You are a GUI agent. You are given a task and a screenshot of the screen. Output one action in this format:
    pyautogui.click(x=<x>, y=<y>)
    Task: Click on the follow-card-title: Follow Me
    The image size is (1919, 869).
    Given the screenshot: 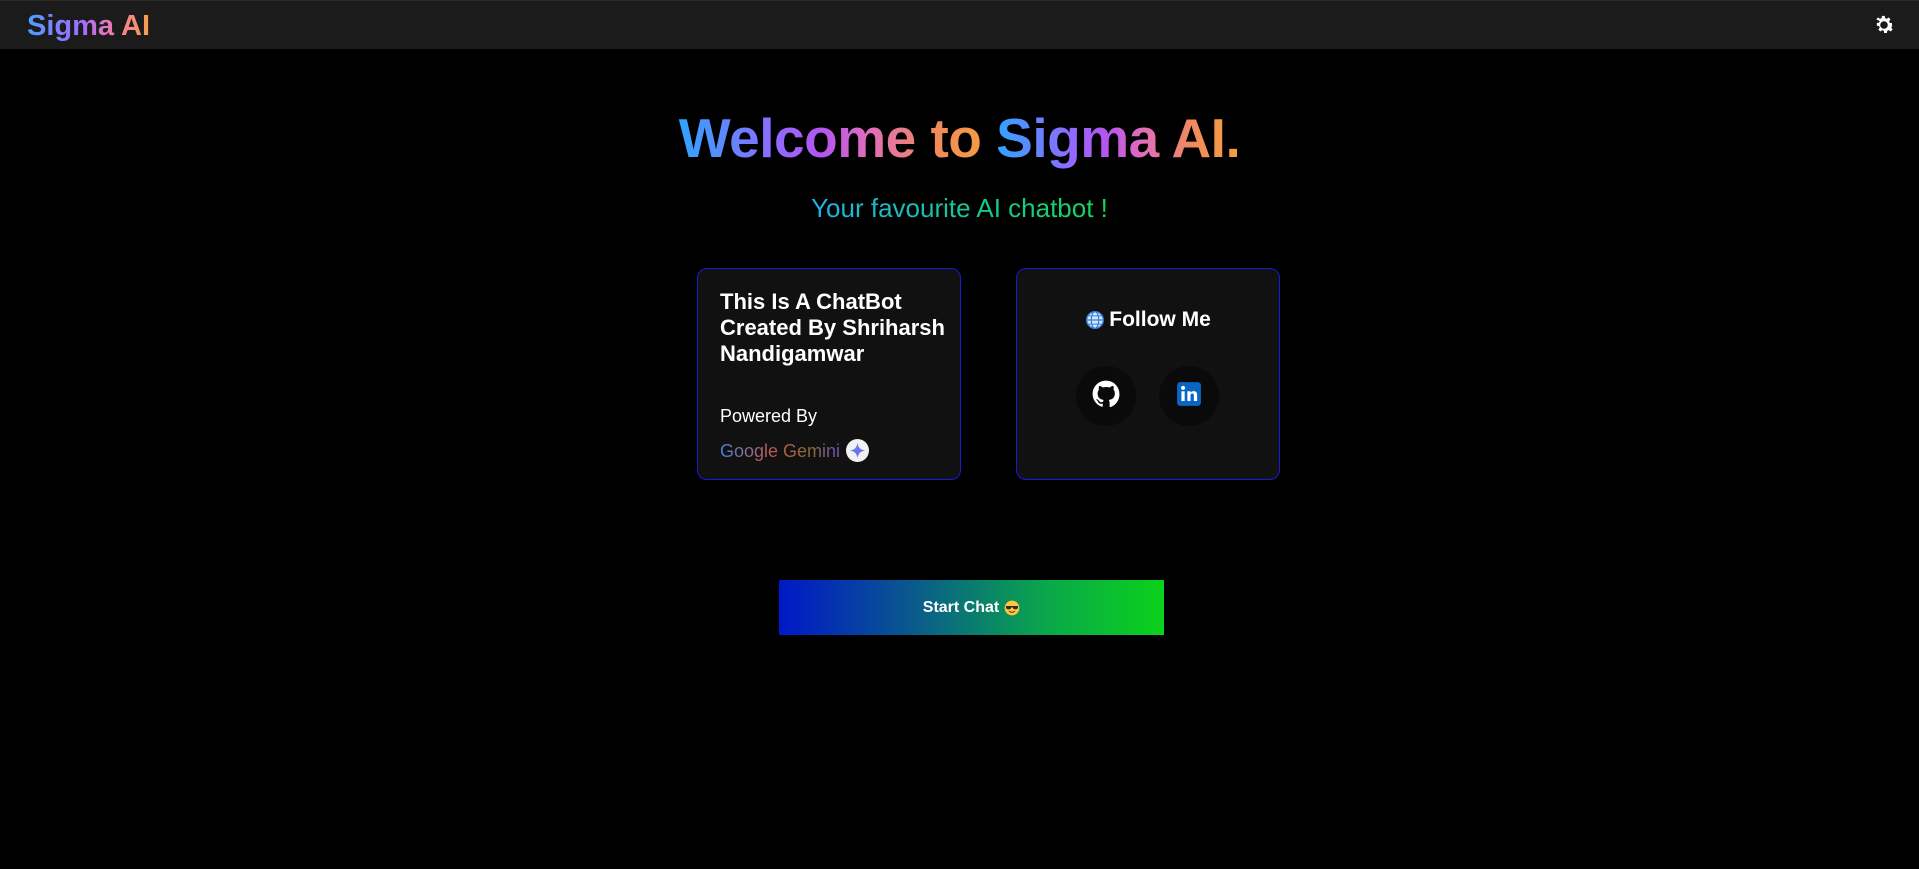 What is the action you would take?
    pyautogui.click(x=1148, y=320)
    